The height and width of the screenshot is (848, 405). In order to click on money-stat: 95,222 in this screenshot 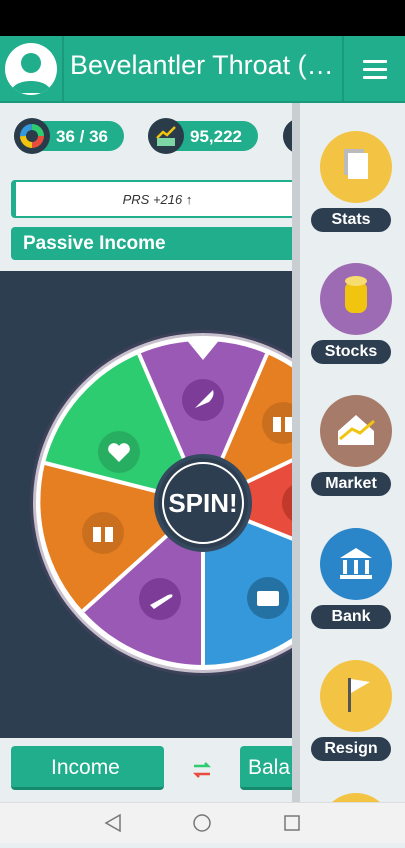, I will do `click(203, 136)`.